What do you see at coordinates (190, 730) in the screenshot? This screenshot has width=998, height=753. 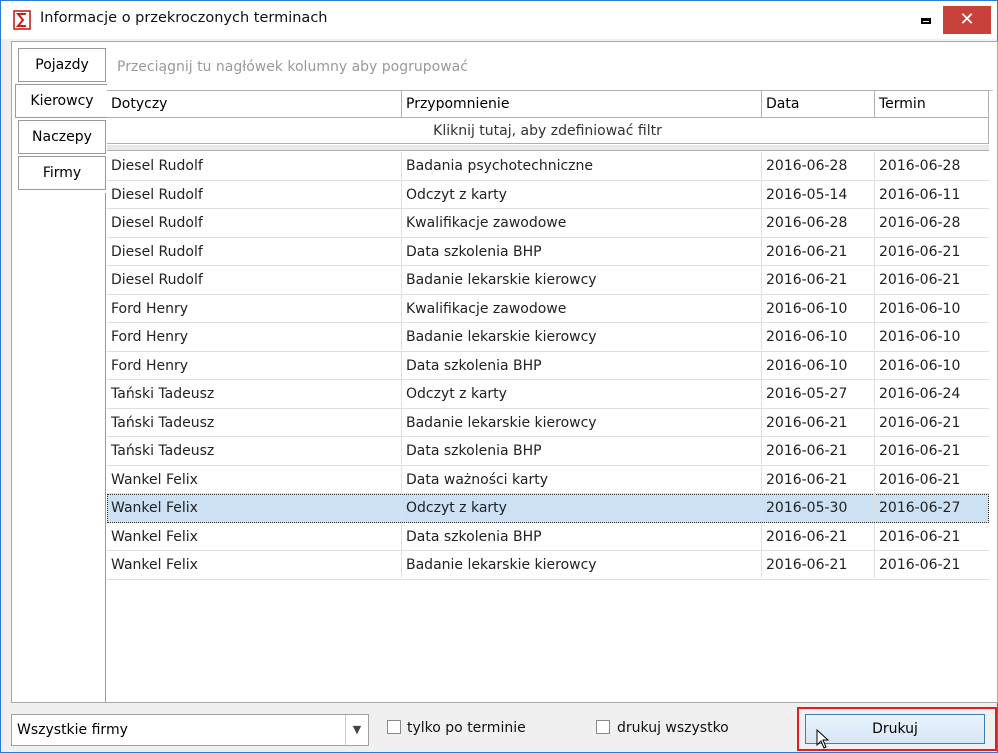 I see `company-select: Wszystkie firmy ▼` at bounding box center [190, 730].